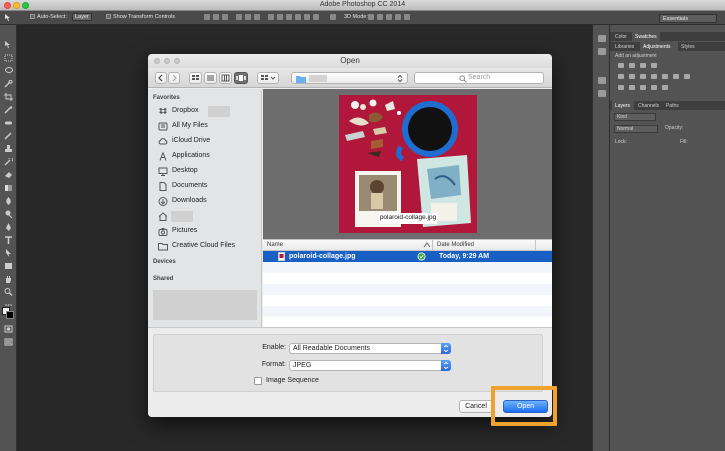 This screenshot has height=451, width=725. Describe the element at coordinates (8, 123) in the screenshot. I see `healing-brush-tool-icon` at that location.